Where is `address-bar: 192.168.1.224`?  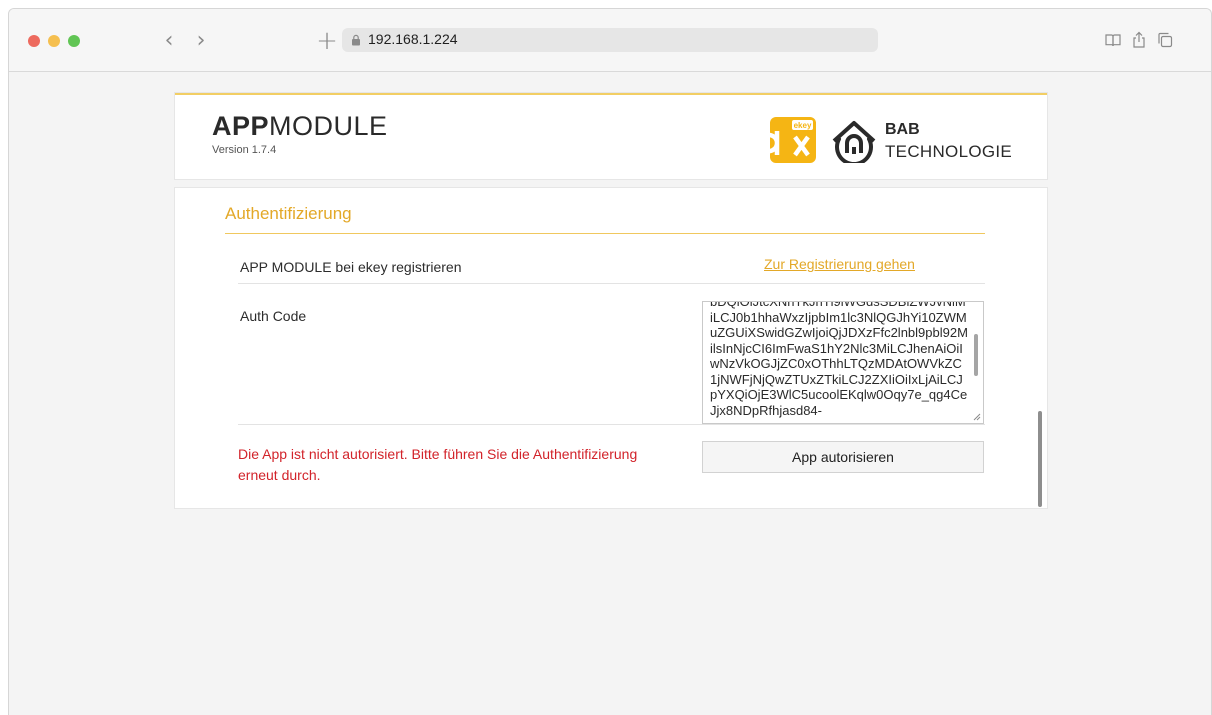
address-bar: 192.168.1.224 is located at coordinates (610, 40).